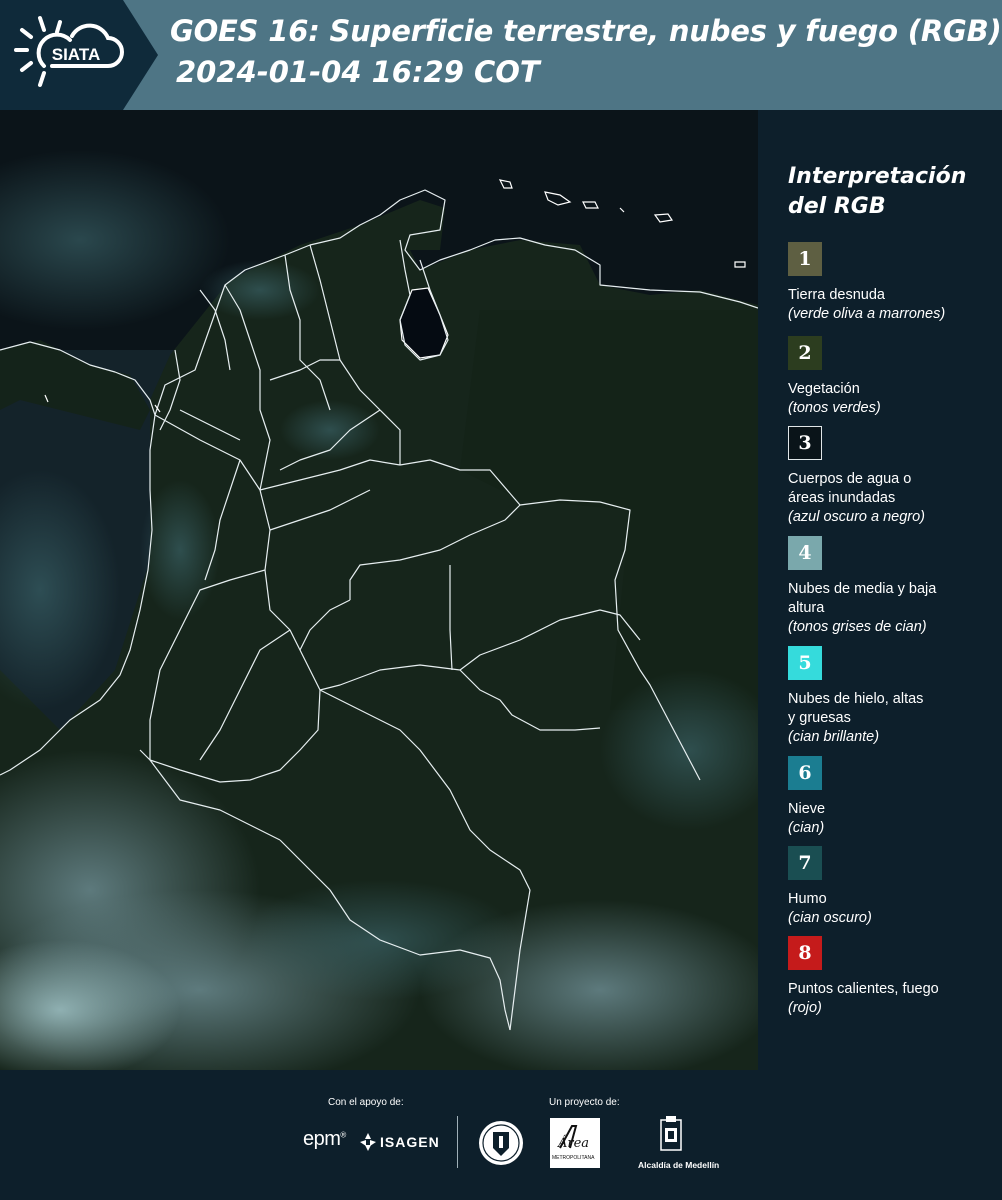 The height and width of the screenshot is (1200, 1002). What do you see at coordinates (877, 176) in the screenshot?
I see `legend-title-line1: Interpretación` at bounding box center [877, 176].